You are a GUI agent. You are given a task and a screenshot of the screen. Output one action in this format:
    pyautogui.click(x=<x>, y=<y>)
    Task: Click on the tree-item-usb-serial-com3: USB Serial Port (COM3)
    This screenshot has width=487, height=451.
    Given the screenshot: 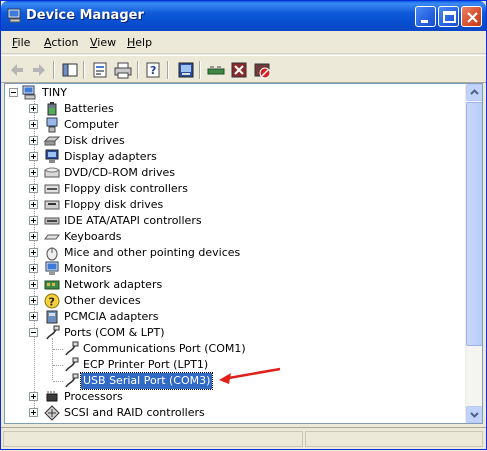 What is the action you would take?
    pyautogui.click(x=235, y=381)
    